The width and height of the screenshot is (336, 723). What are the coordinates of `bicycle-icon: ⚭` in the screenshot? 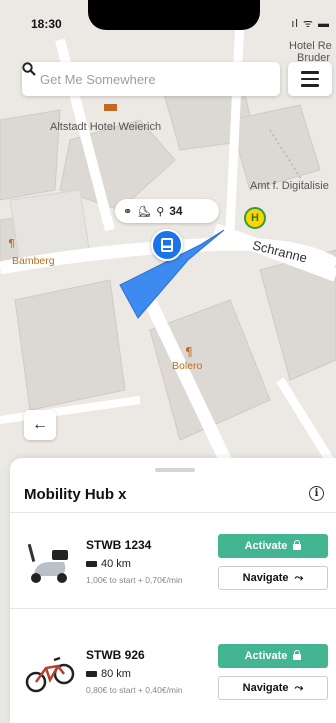 It's located at (128, 211).